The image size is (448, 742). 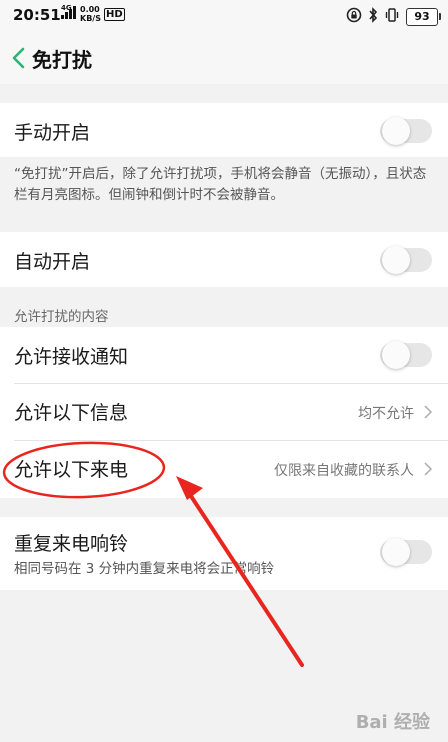 What do you see at coordinates (71, 357) in the screenshot?
I see `allow-notifications-label: 允许接收通知` at bounding box center [71, 357].